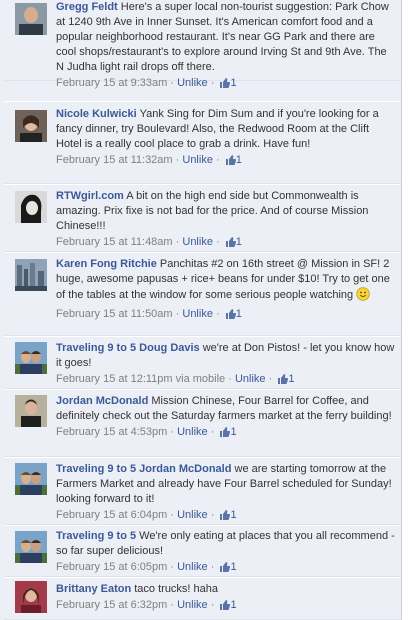 Image resolution: width=410 pixels, height=620 pixels. What do you see at coordinates (200, 379) in the screenshot?
I see `via-mobile-label: via mobile` at bounding box center [200, 379].